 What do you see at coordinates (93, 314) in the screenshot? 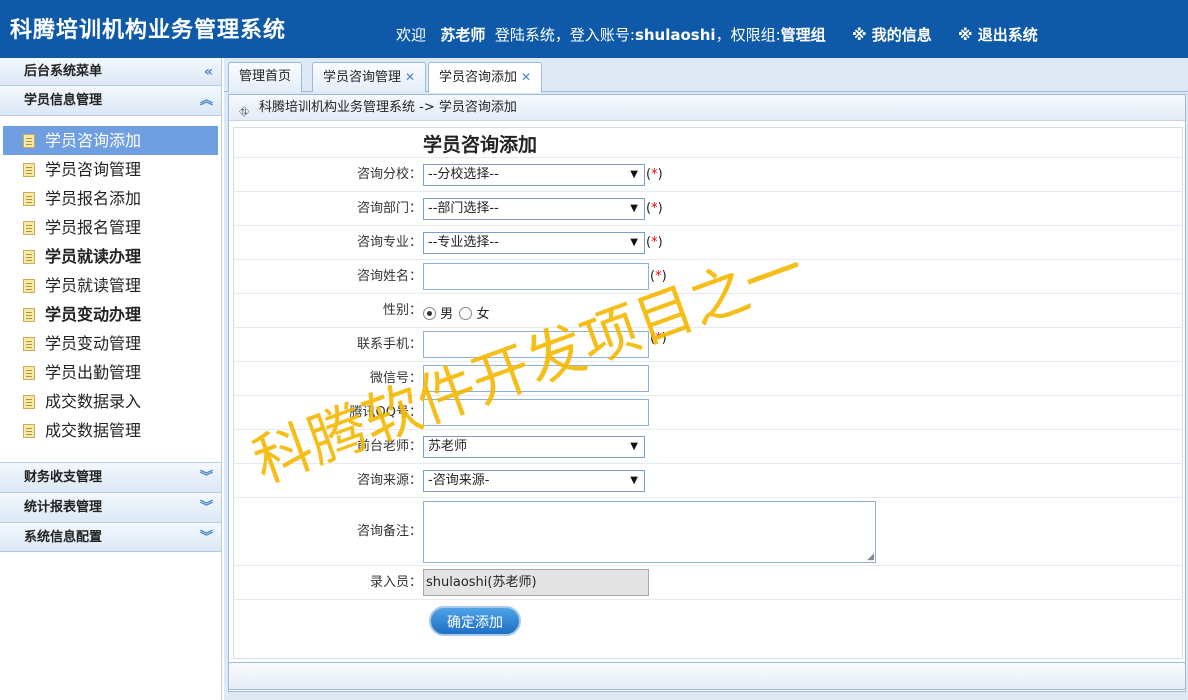
I see `sidebar-item-label: 学员变动办理` at bounding box center [93, 314].